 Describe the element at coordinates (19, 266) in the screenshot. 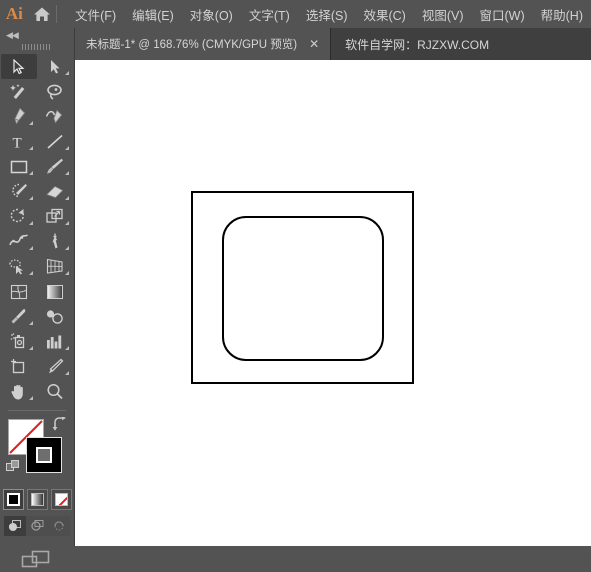

I see `shape-builder-tool` at that location.